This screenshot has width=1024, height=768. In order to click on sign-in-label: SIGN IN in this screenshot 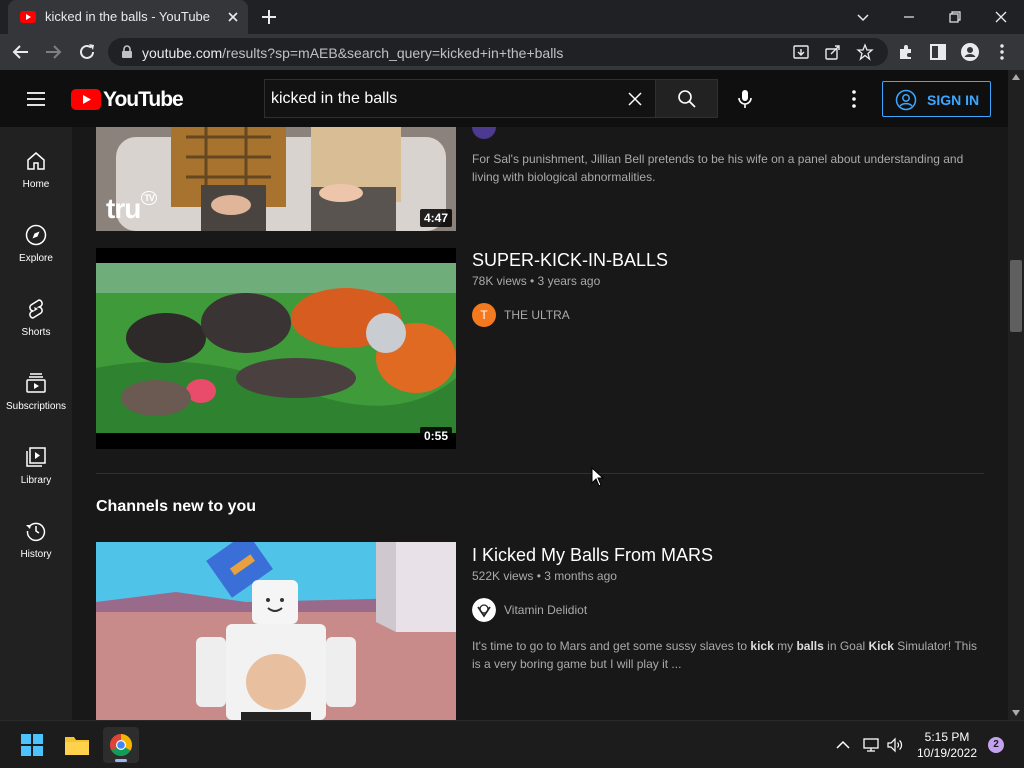, I will do `click(953, 100)`.